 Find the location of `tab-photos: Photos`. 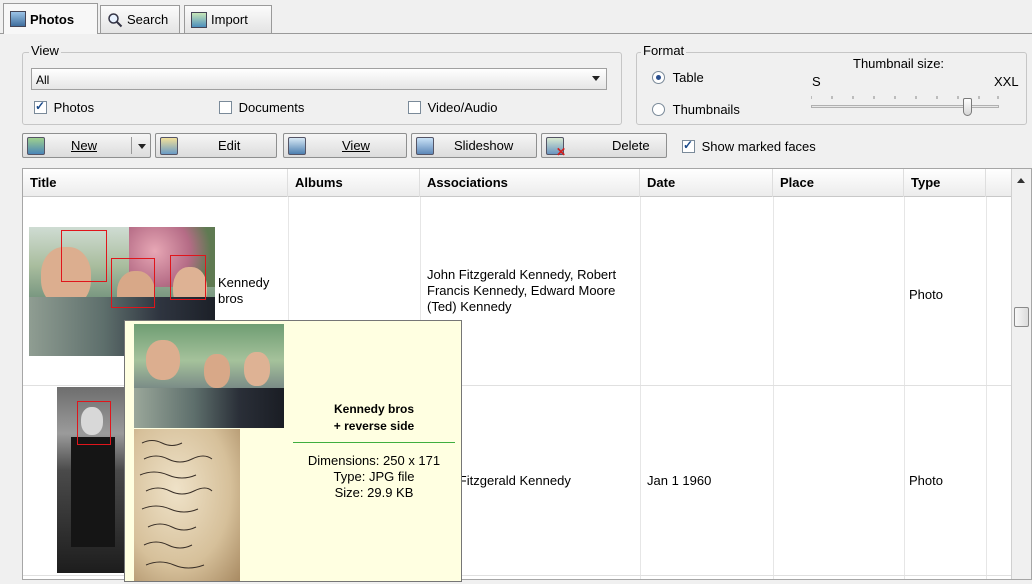

tab-photos: Photos is located at coordinates (50, 18).